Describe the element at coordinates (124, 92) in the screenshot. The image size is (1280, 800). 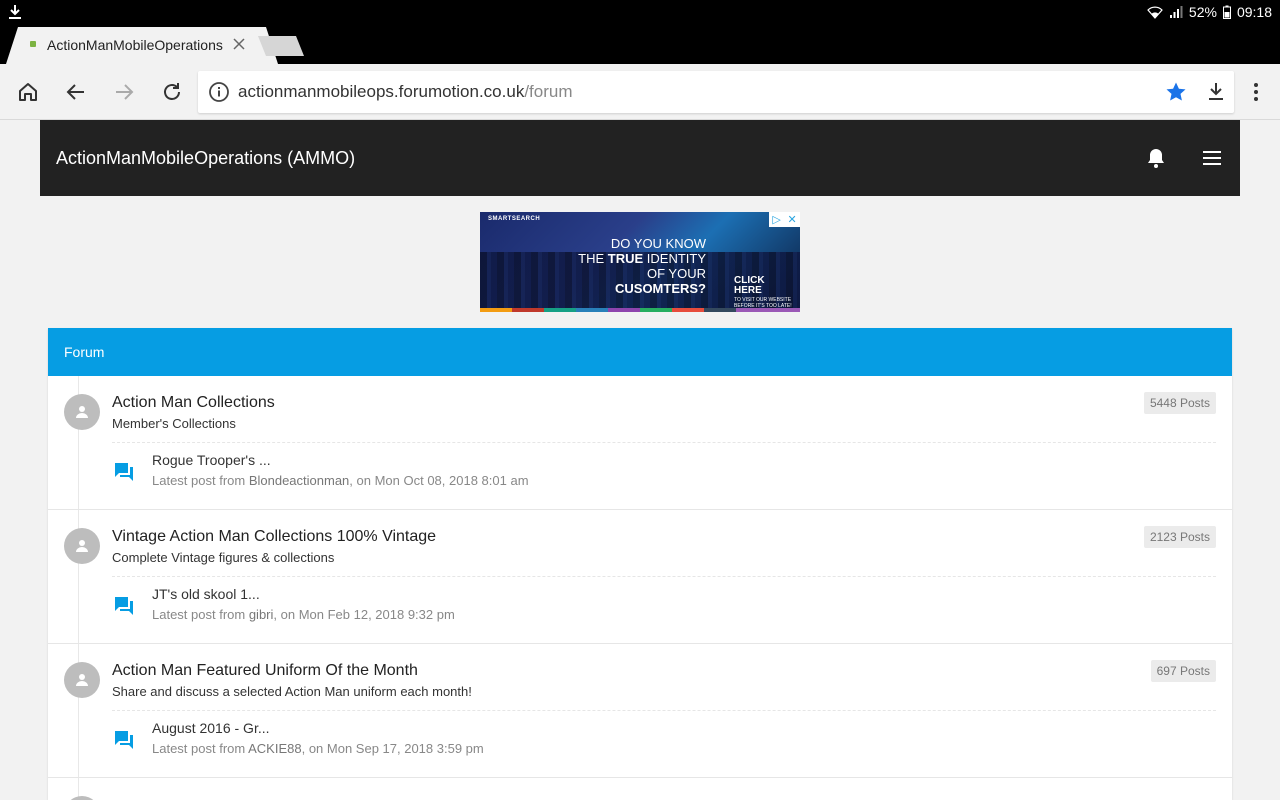
I see `forward-arrow-icon` at that location.